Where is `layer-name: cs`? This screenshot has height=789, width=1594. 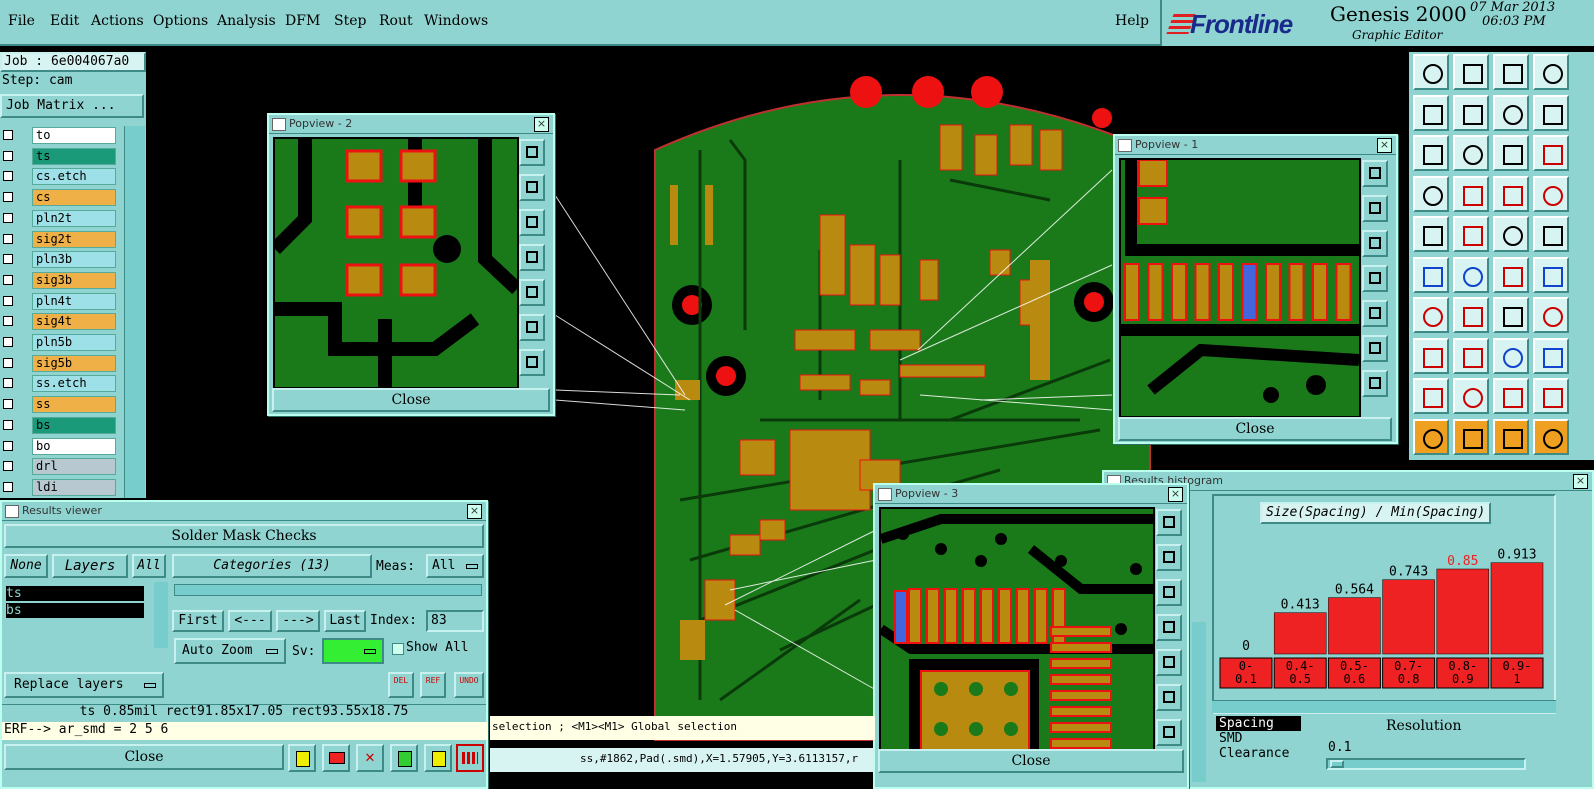 layer-name: cs is located at coordinates (74, 198).